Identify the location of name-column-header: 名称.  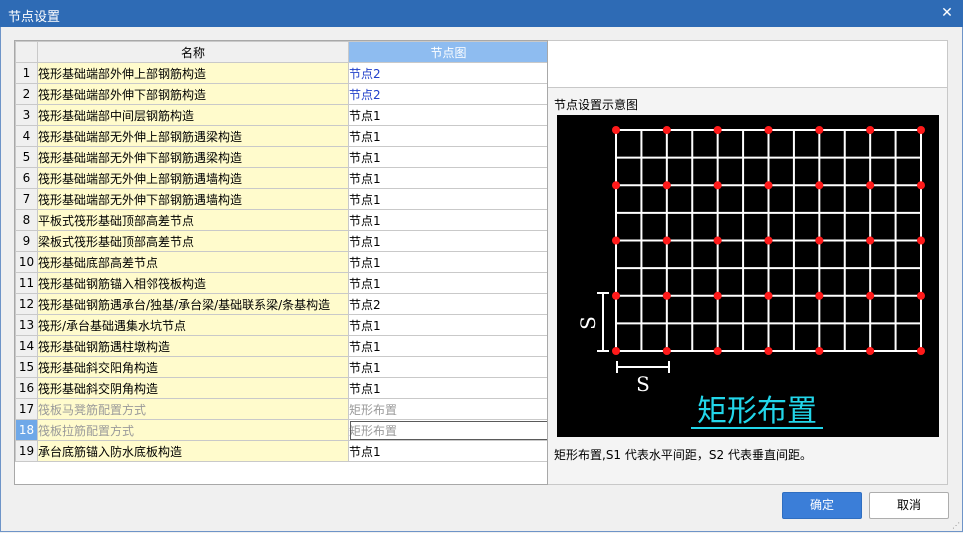
(193, 52).